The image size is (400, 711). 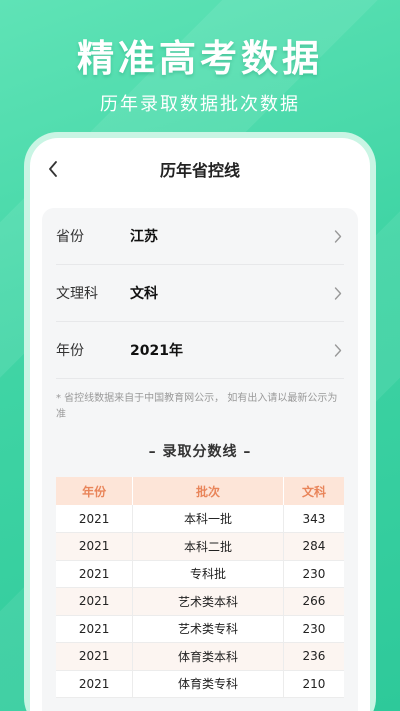 What do you see at coordinates (77, 294) in the screenshot?
I see `filter-label: 文理科` at bounding box center [77, 294].